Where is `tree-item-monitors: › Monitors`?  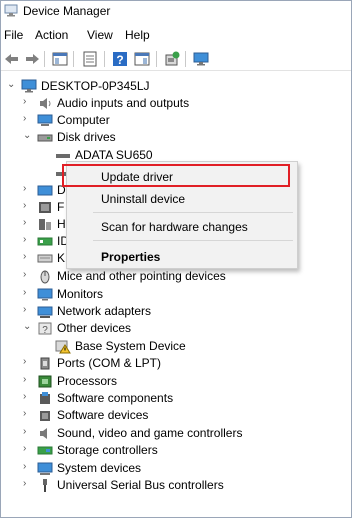 tree-item-monitors: › Monitors is located at coordinates (171, 294).